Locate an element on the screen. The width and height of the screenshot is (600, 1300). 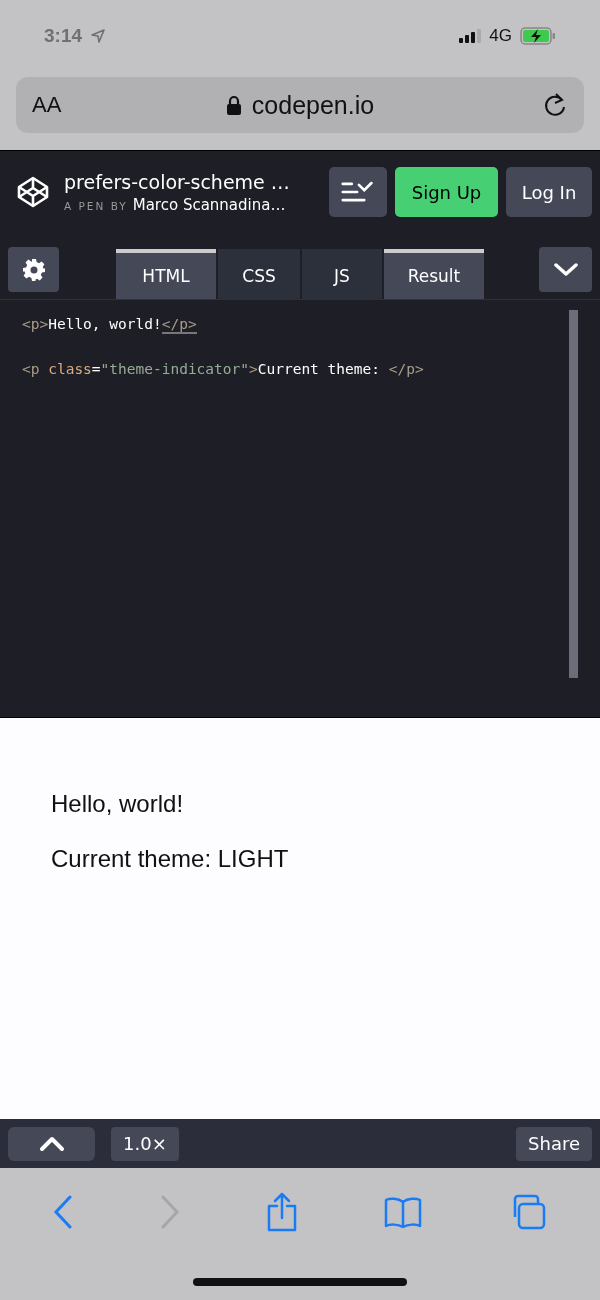
zoom-button: 1.0× is located at coordinates (145, 1143).